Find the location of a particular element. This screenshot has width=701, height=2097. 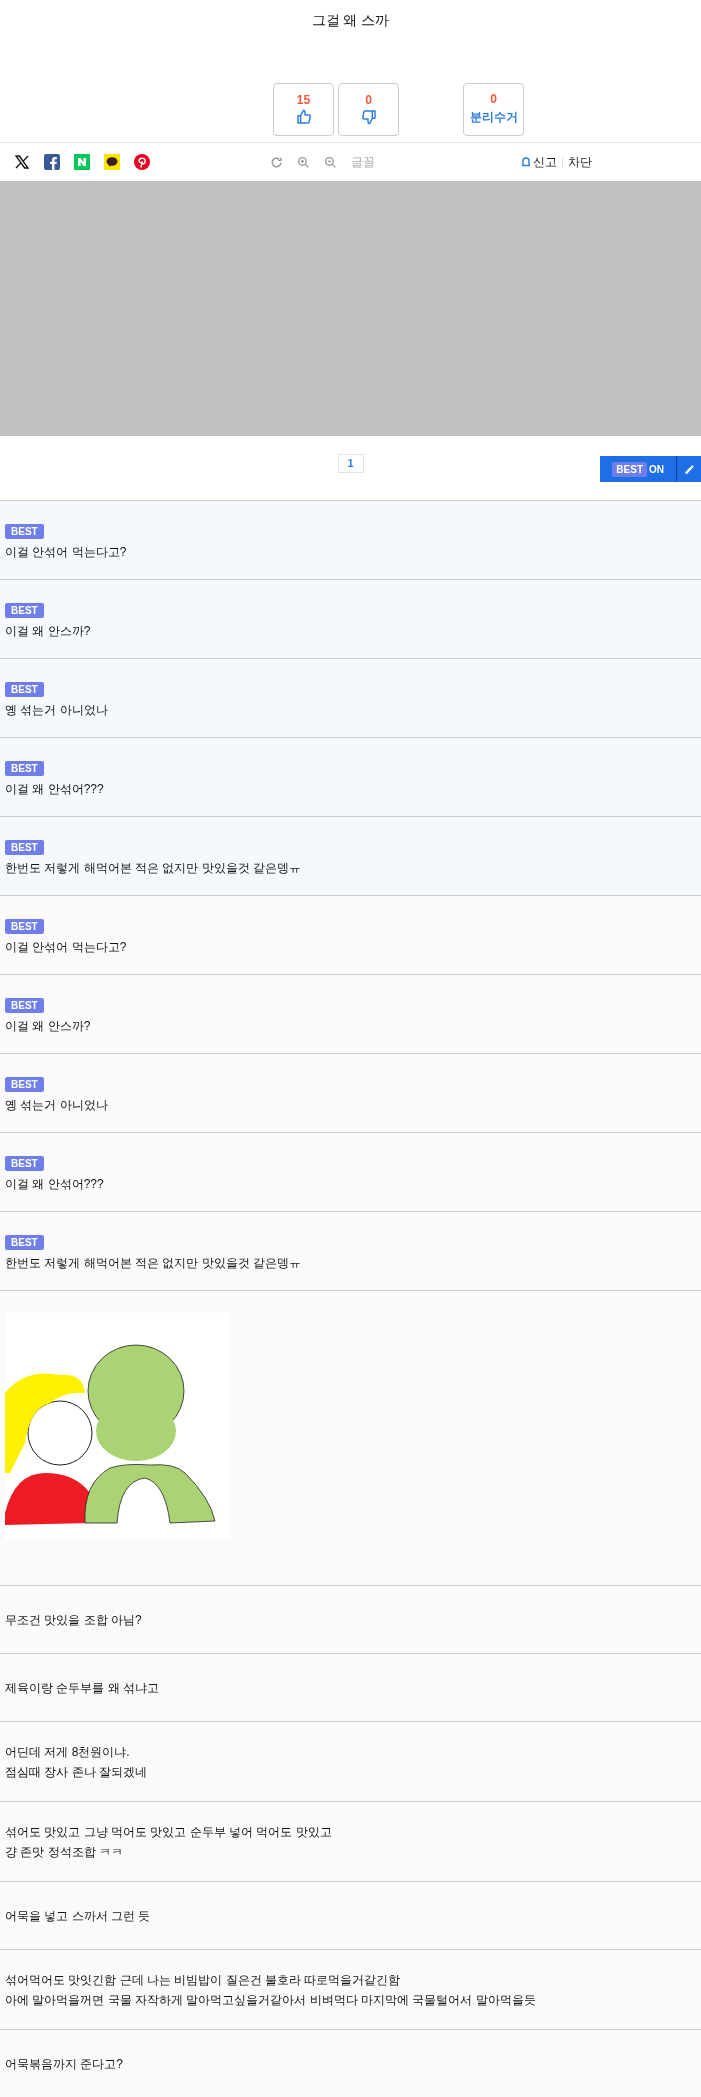

refresh-icon is located at coordinates (276, 162).